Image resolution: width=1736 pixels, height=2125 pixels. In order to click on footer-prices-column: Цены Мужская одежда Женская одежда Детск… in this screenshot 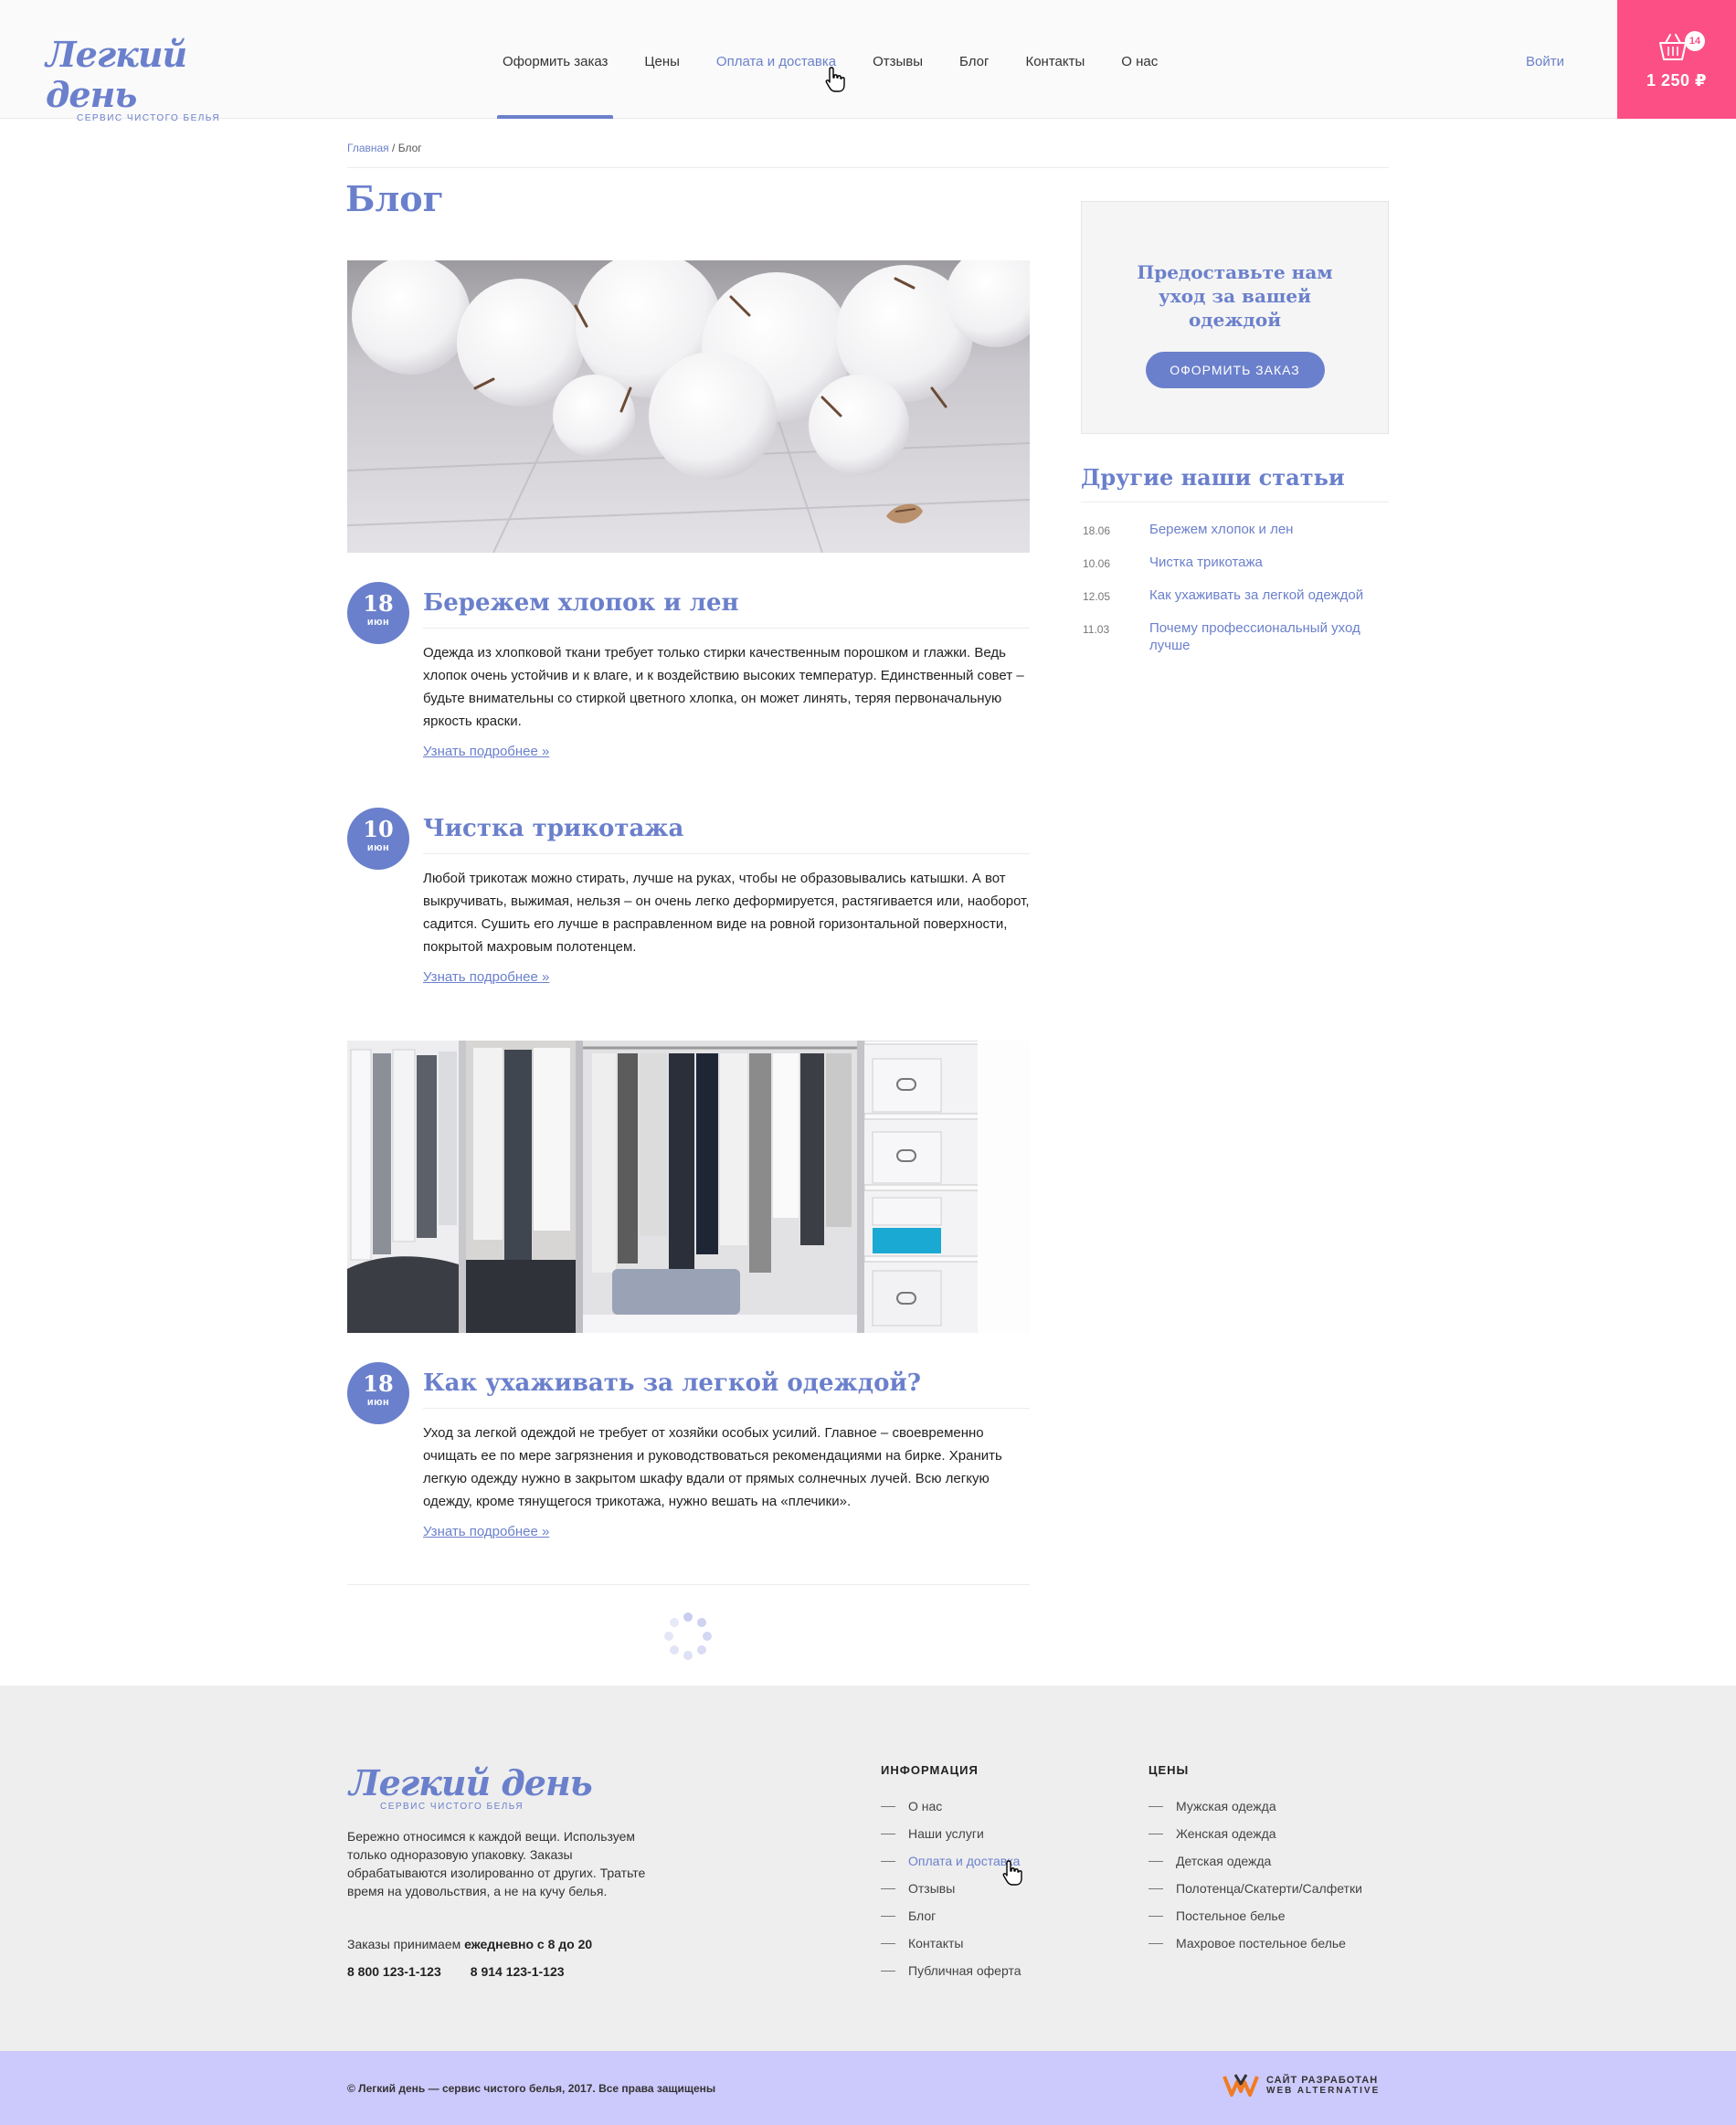, I will do `click(1255, 1862)`.